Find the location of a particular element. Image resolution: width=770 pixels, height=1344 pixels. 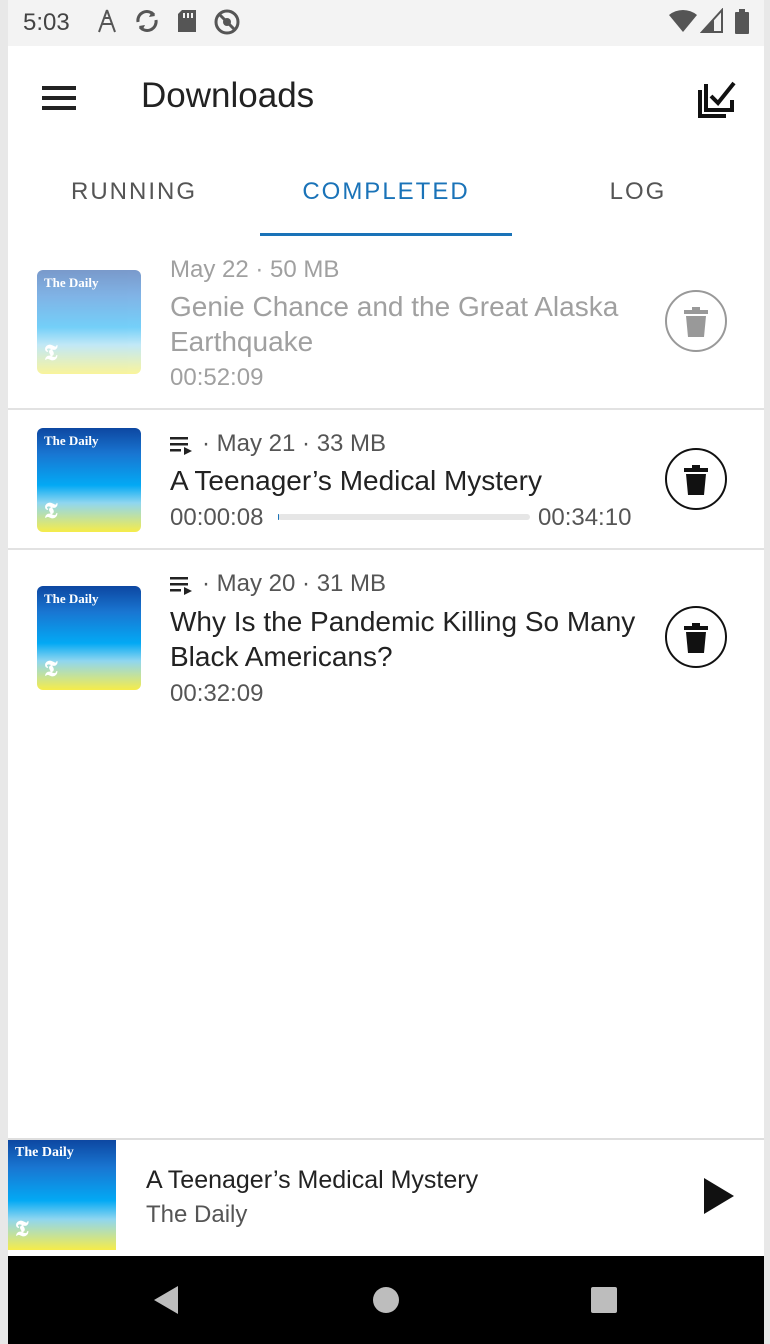

playback-progress is located at coordinates (404, 517).